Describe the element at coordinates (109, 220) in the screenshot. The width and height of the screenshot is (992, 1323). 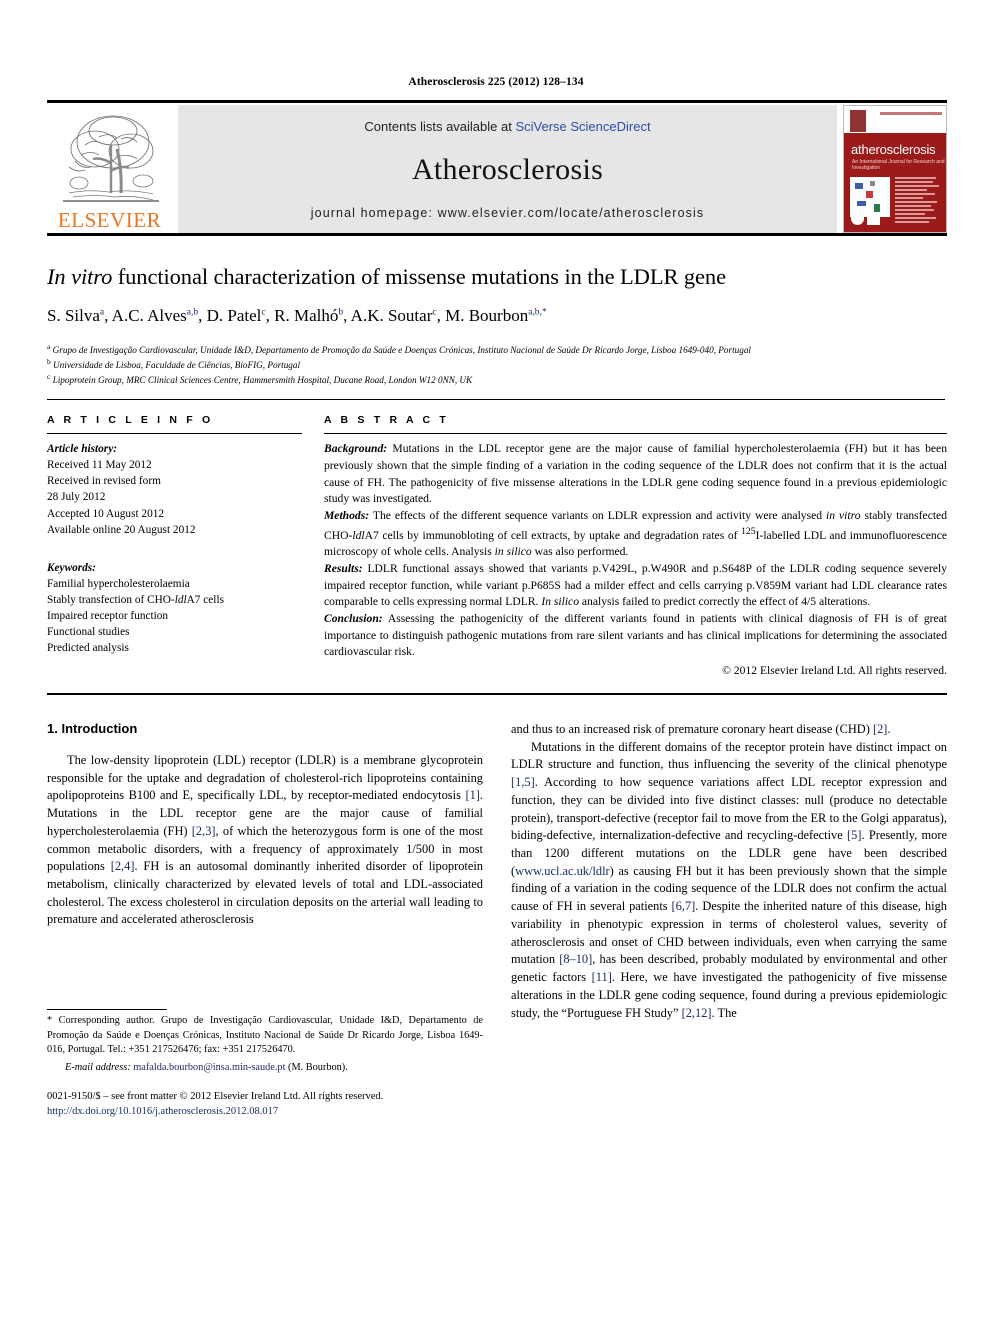
I see `elsevier-wordmark: ELSEVIER` at that location.